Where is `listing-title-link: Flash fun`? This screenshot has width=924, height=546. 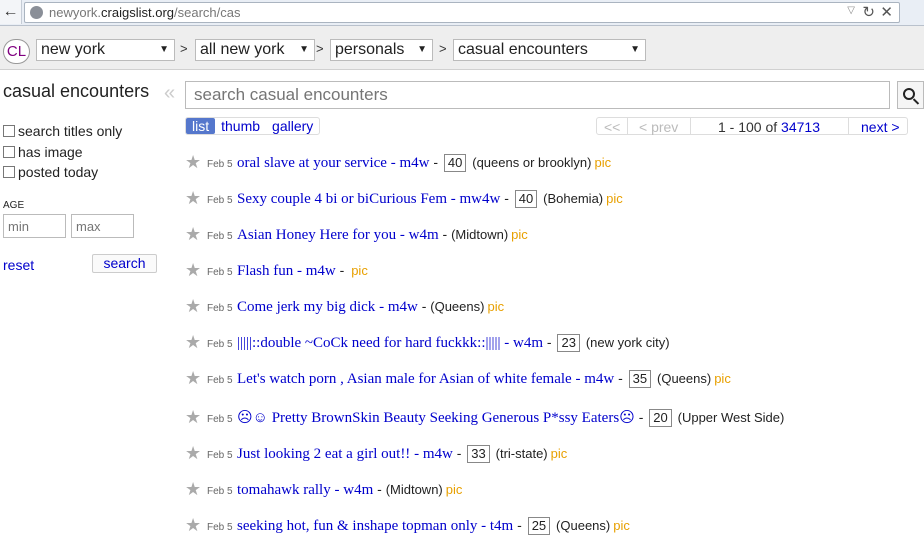
listing-title-link: Flash fun is located at coordinates (265, 271).